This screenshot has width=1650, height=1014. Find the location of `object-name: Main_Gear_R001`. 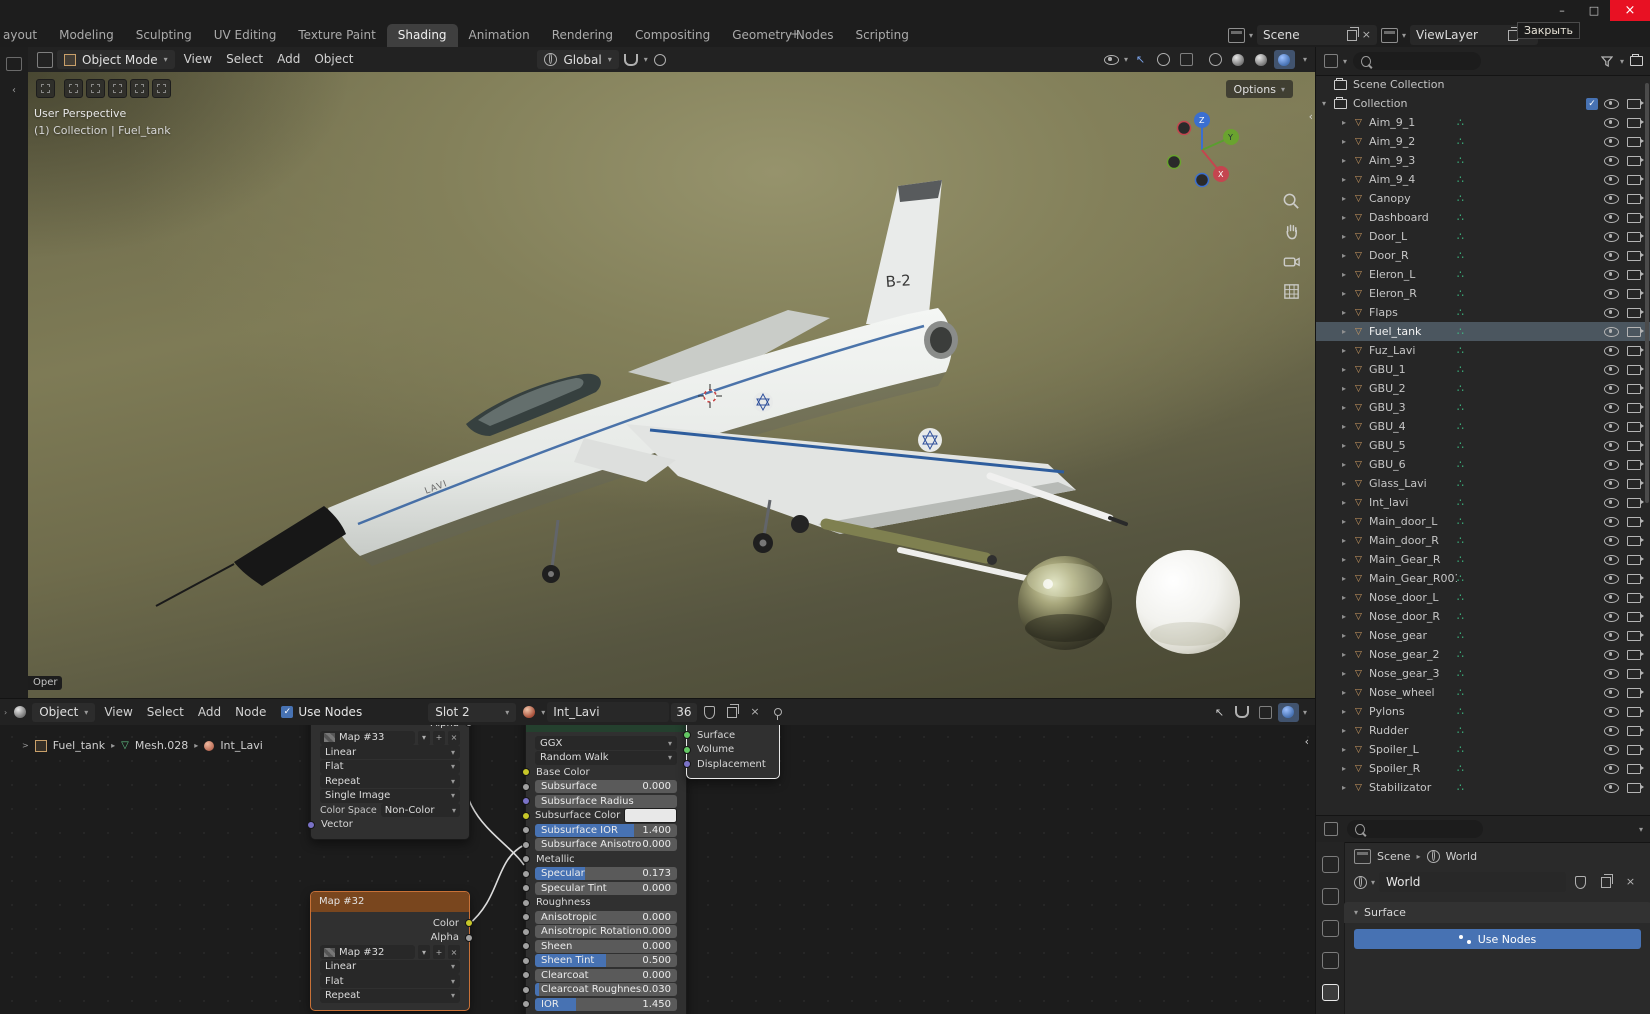

object-name: Main_Gear_R001 is located at coordinates (1413, 578).